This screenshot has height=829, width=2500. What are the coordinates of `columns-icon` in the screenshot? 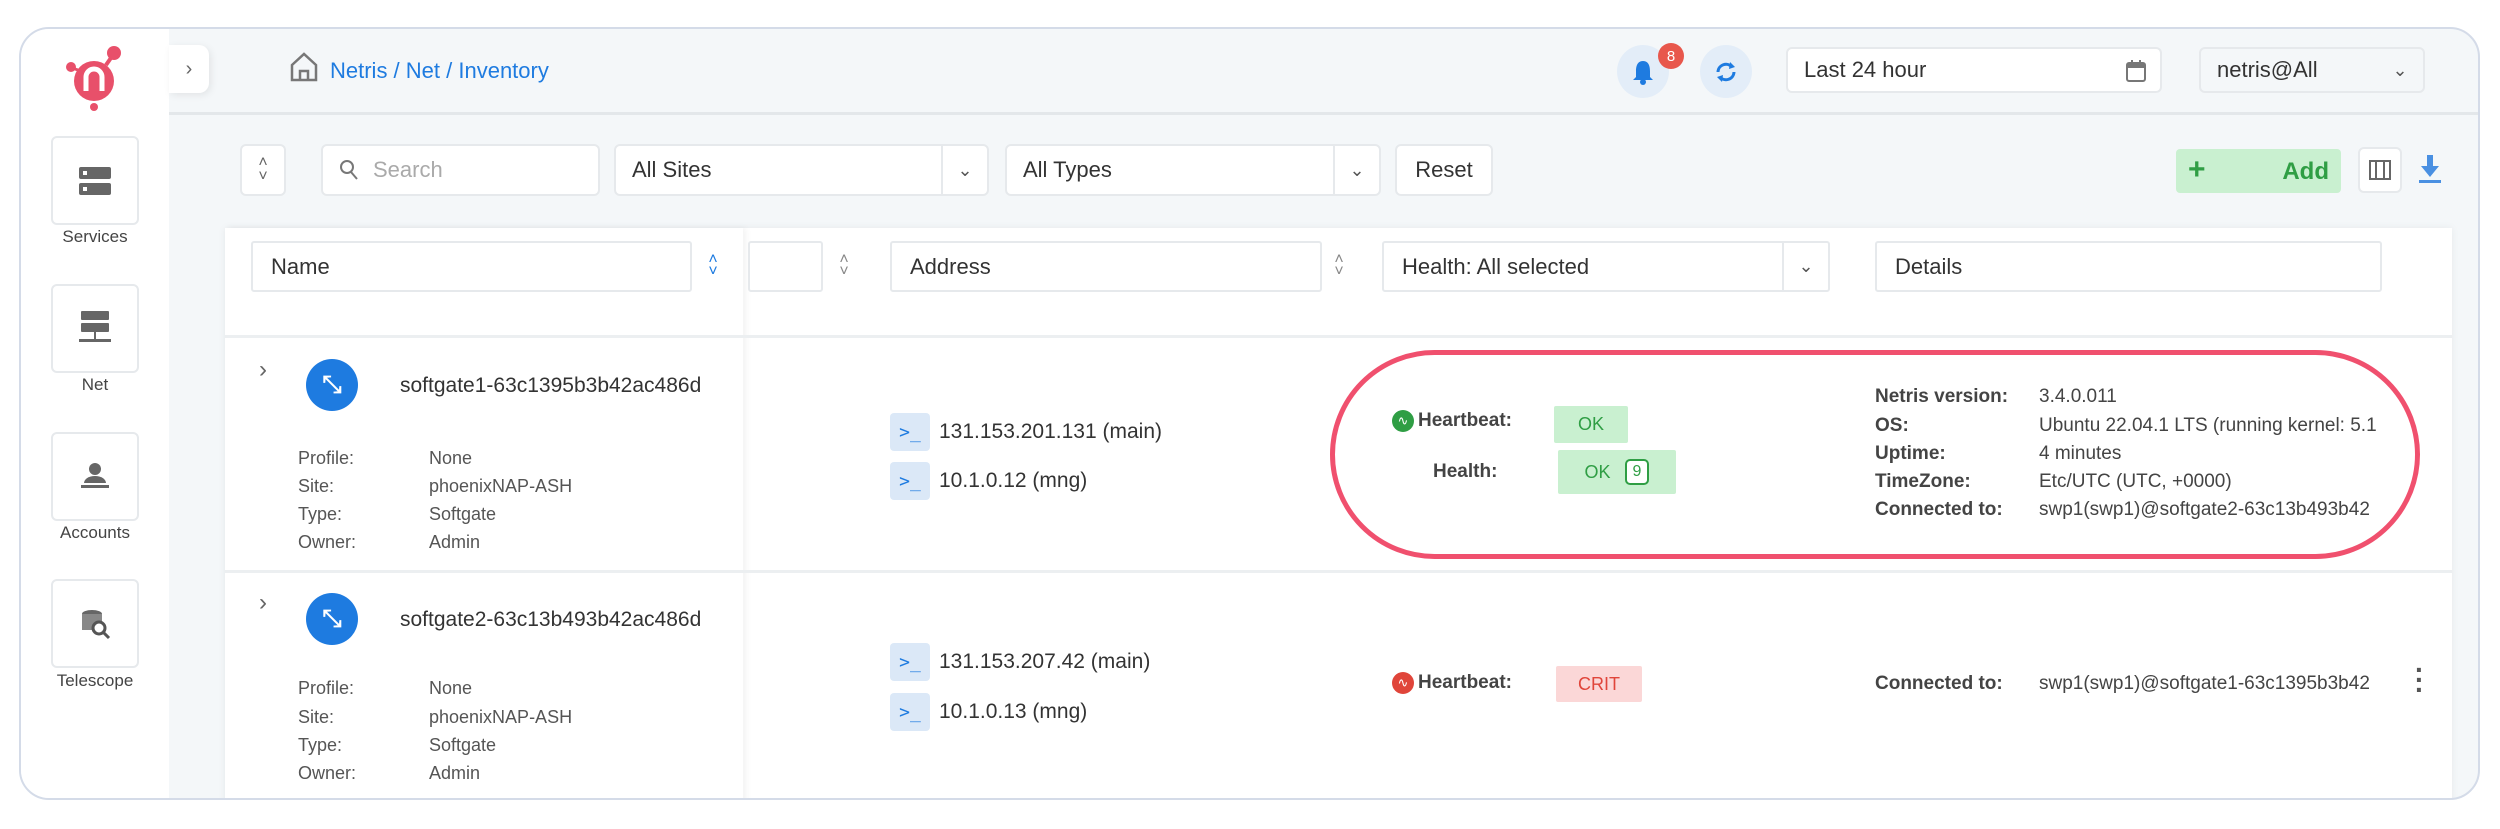 It's located at (2380, 170).